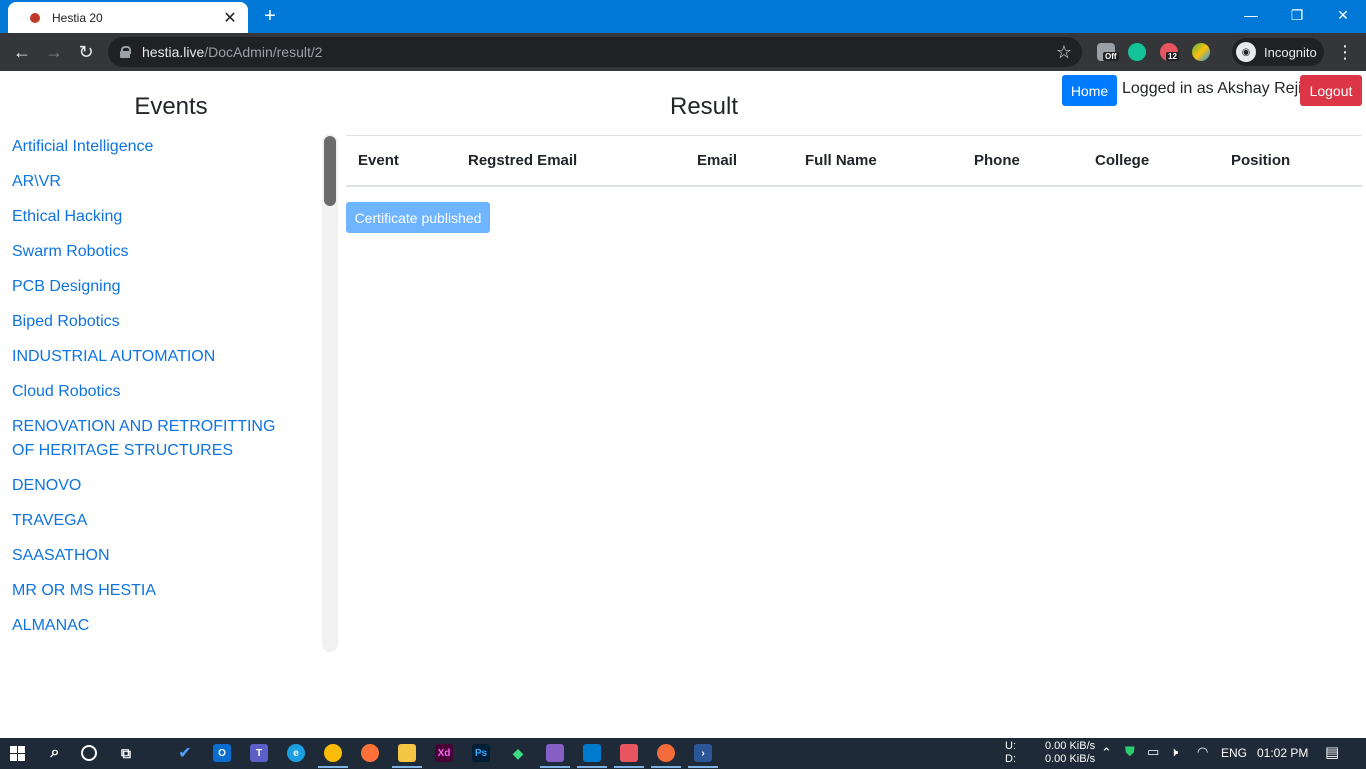  Describe the element at coordinates (1297, 15) in the screenshot. I see `restore-button: ❐` at that location.